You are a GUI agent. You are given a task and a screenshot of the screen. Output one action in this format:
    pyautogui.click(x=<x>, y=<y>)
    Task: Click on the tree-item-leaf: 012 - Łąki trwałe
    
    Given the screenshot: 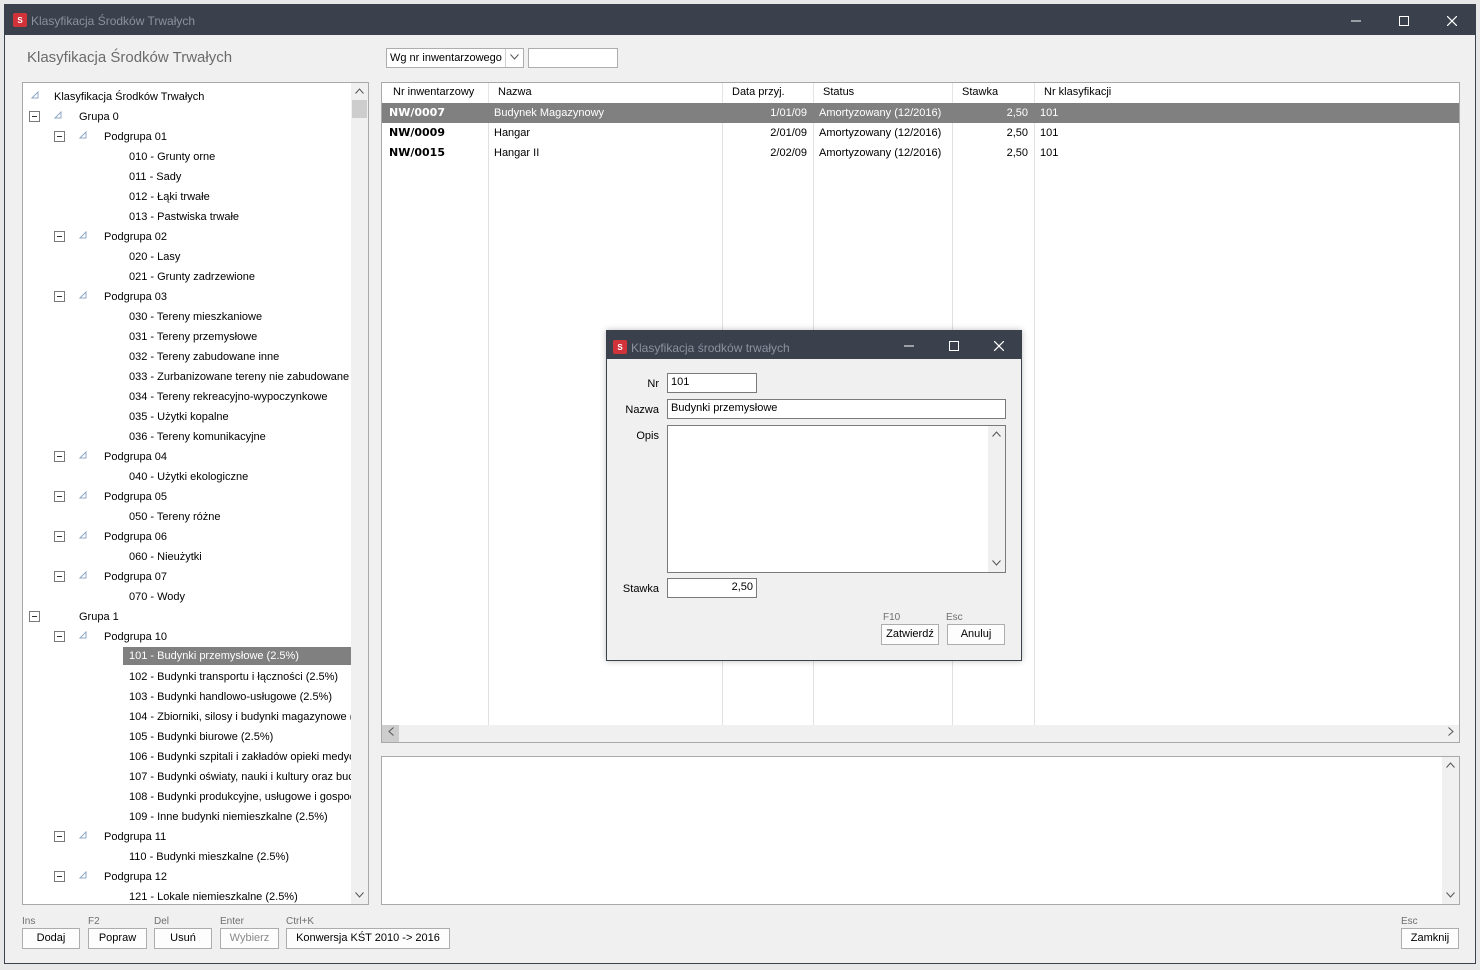 What is the action you would take?
    pyautogui.click(x=187, y=197)
    